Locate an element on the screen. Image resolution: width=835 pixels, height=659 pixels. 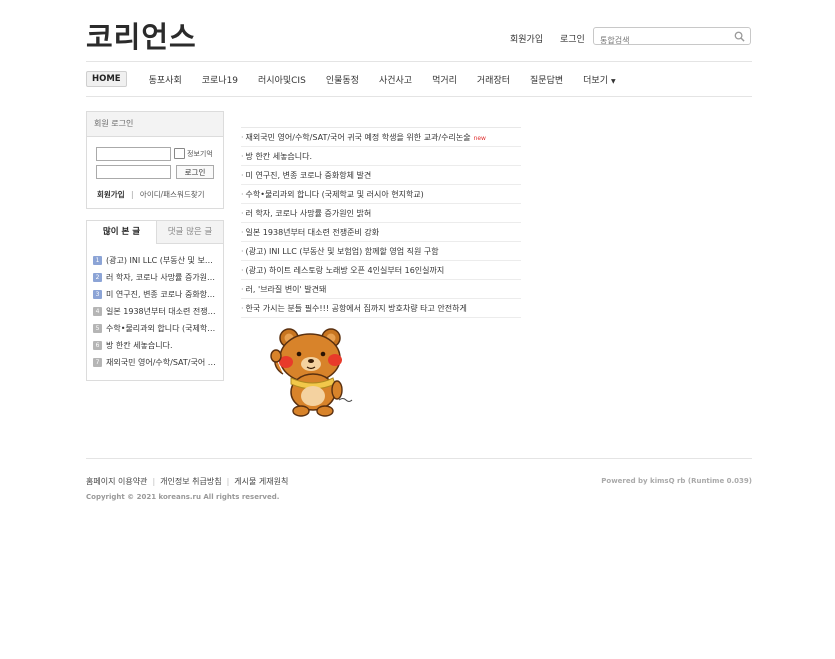
search-box is located at coordinates (672, 36).